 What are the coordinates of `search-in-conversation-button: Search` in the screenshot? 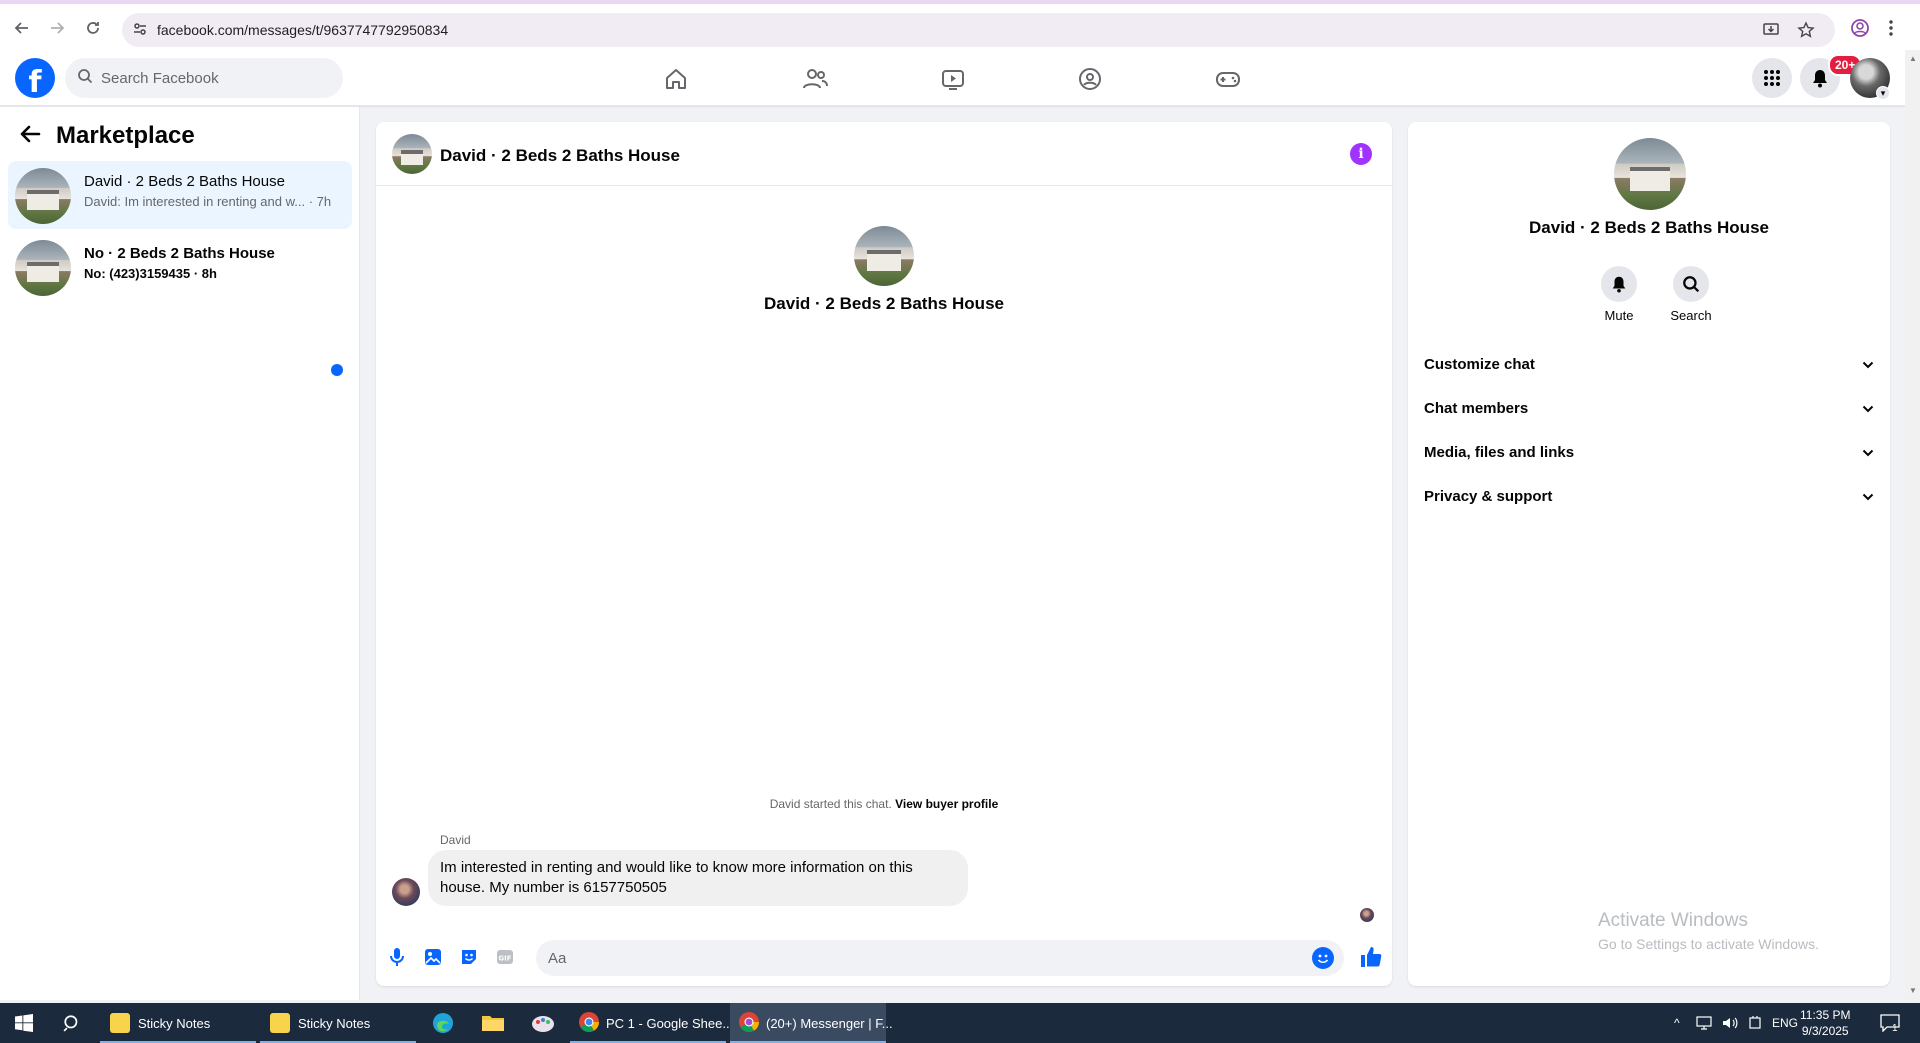 It's located at (1691, 294).